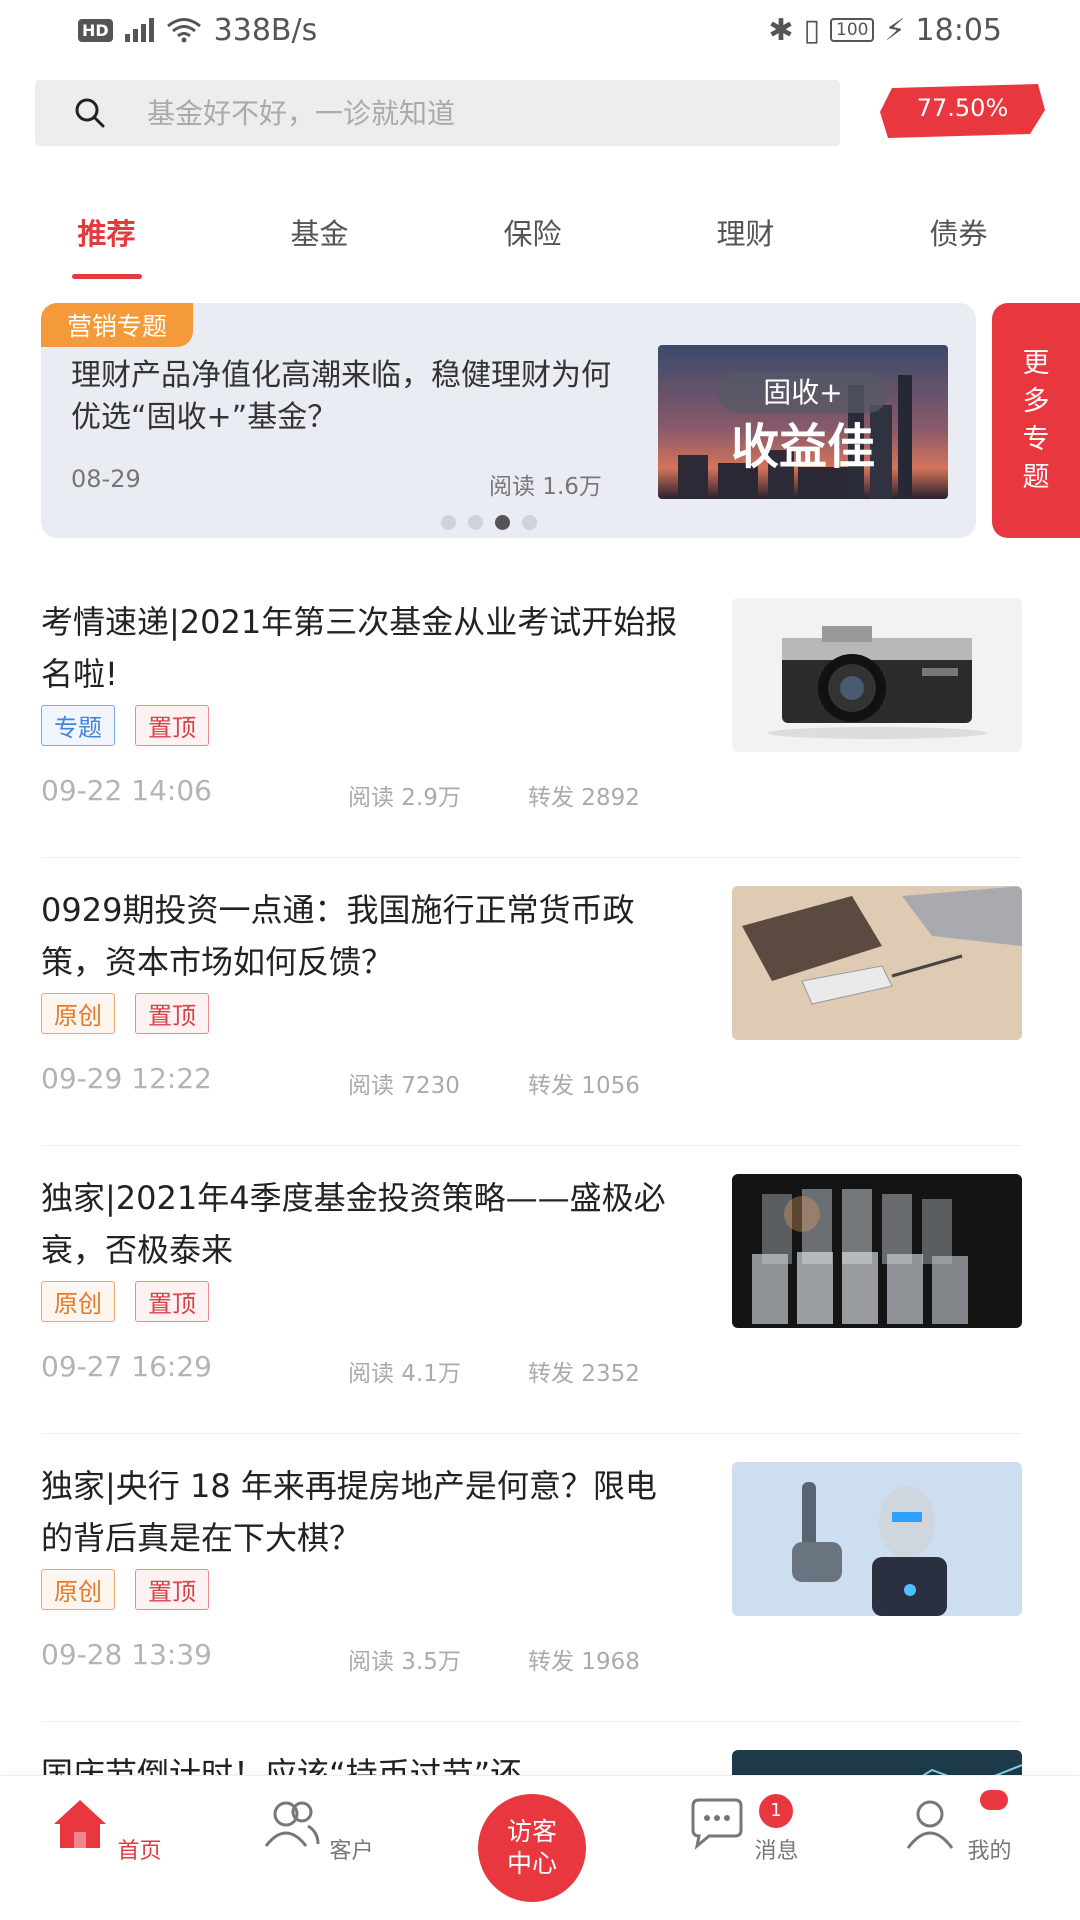 This screenshot has width=1080, height=1920. What do you see at coordinates (126, 1078) in the screenshot?
I see `article-time: 09-29 12:22` at bounding box center [126, 1078].